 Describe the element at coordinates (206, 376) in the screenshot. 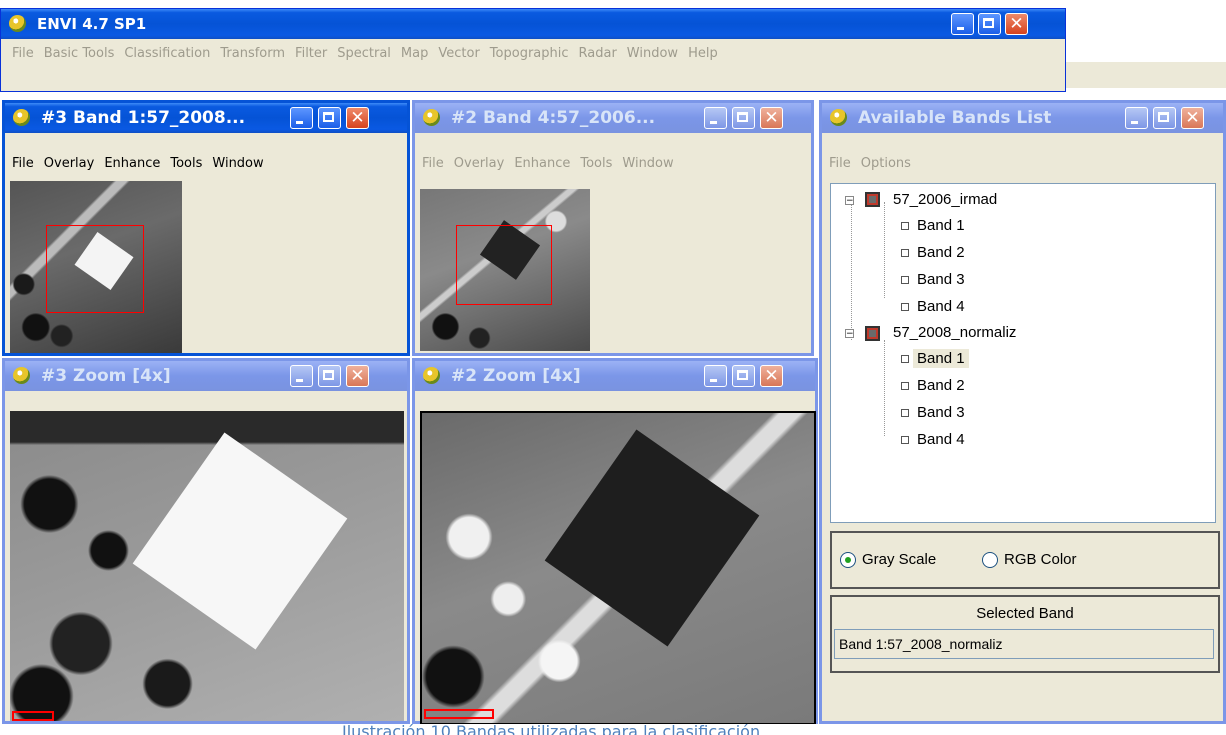

I see `zoom3-title-bar: #3 Zoom [4x] ✕` at that location.